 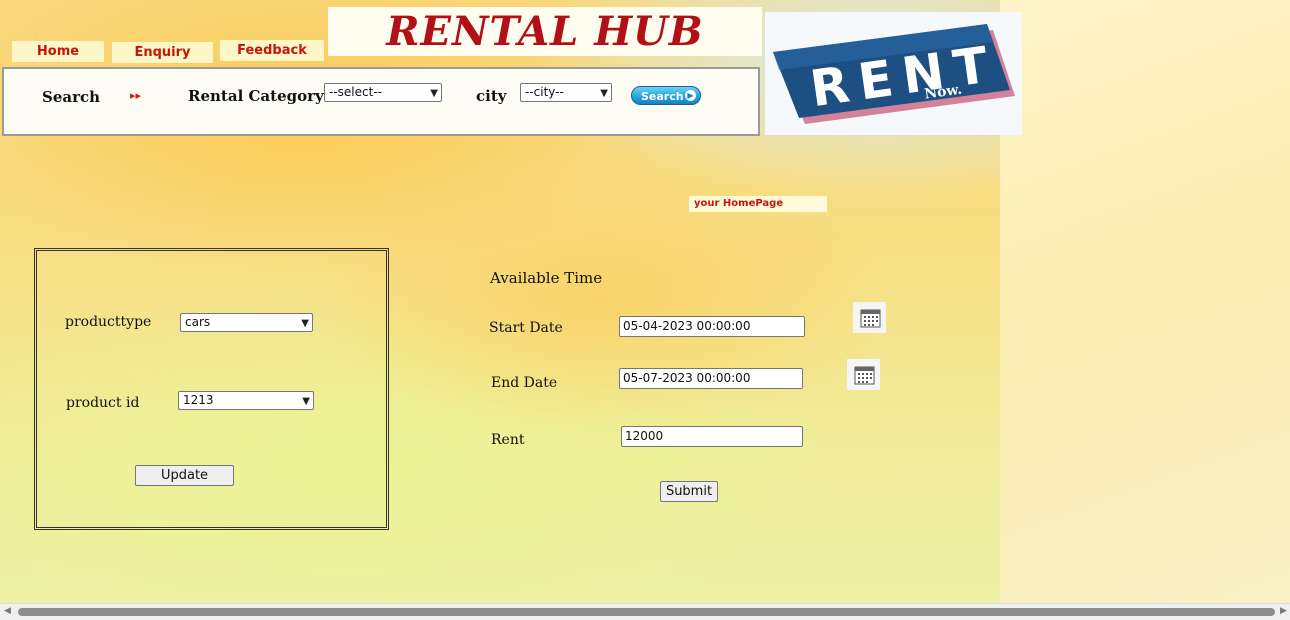 I want to click on horizontal-scrollbar: ◀ ▶, so click(x=645, y=611).